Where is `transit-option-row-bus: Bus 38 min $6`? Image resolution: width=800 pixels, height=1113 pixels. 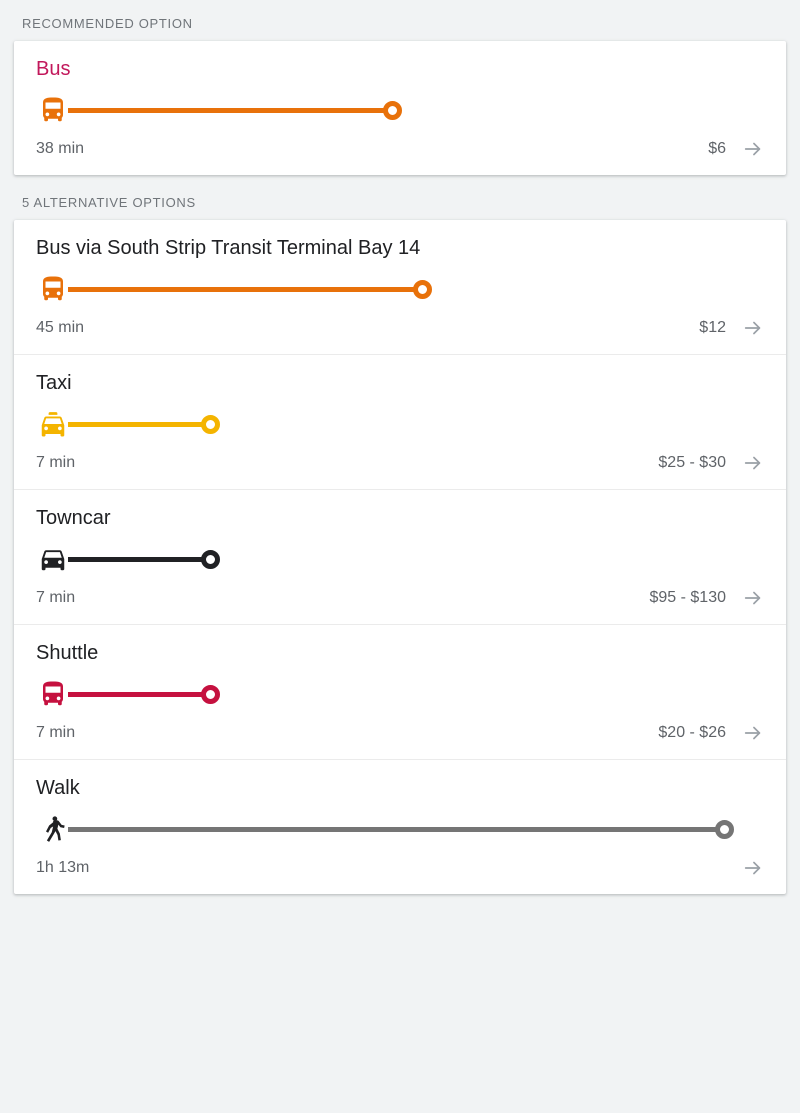 transit-option-row-bus: Bus 38 min $6 is located at coordinates (400, 108).